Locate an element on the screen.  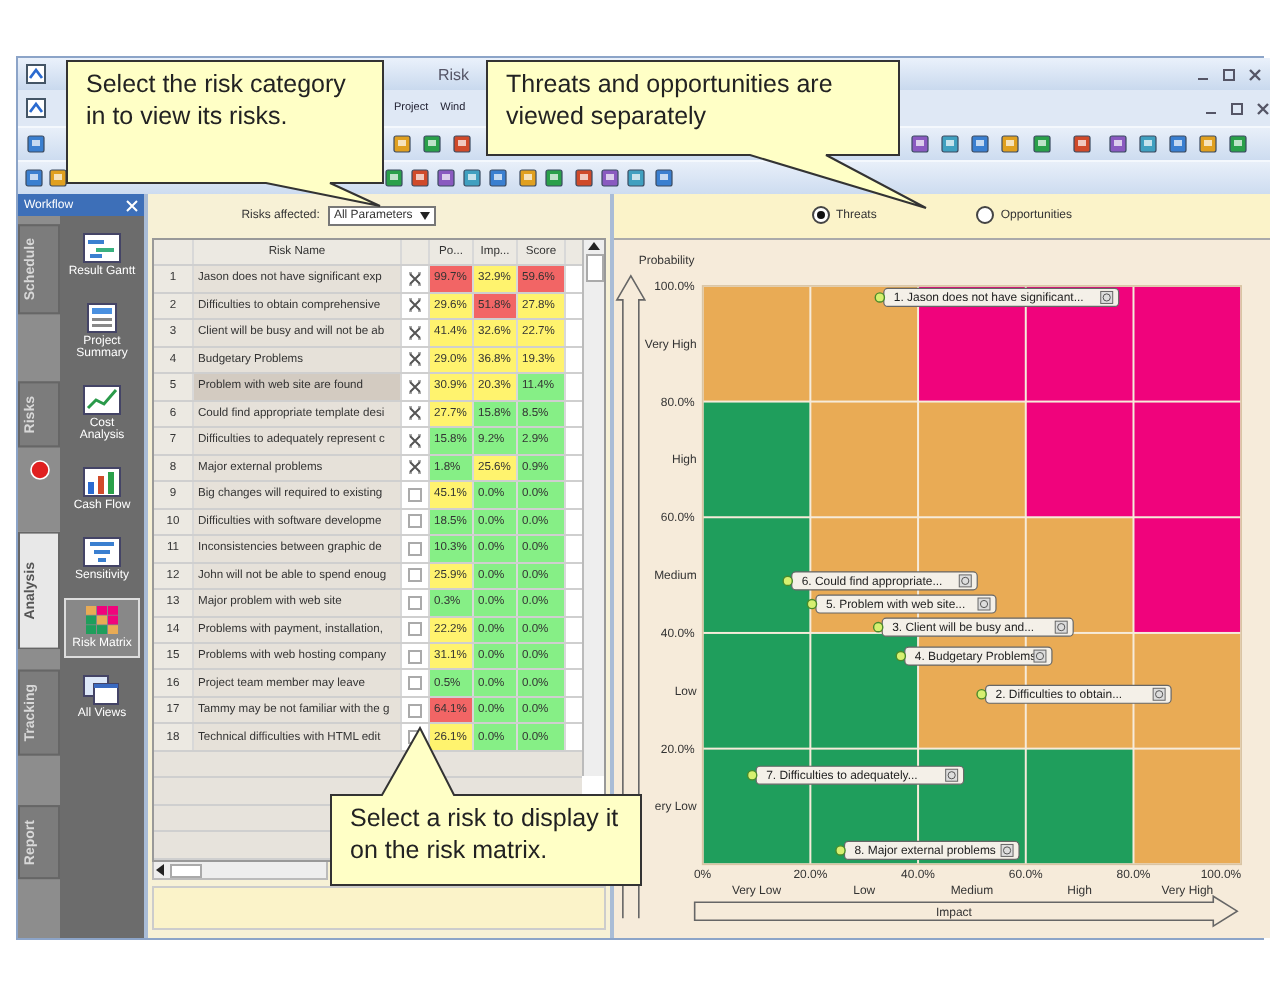
horizontal-scrollbar is located at coordinates (240, 871).